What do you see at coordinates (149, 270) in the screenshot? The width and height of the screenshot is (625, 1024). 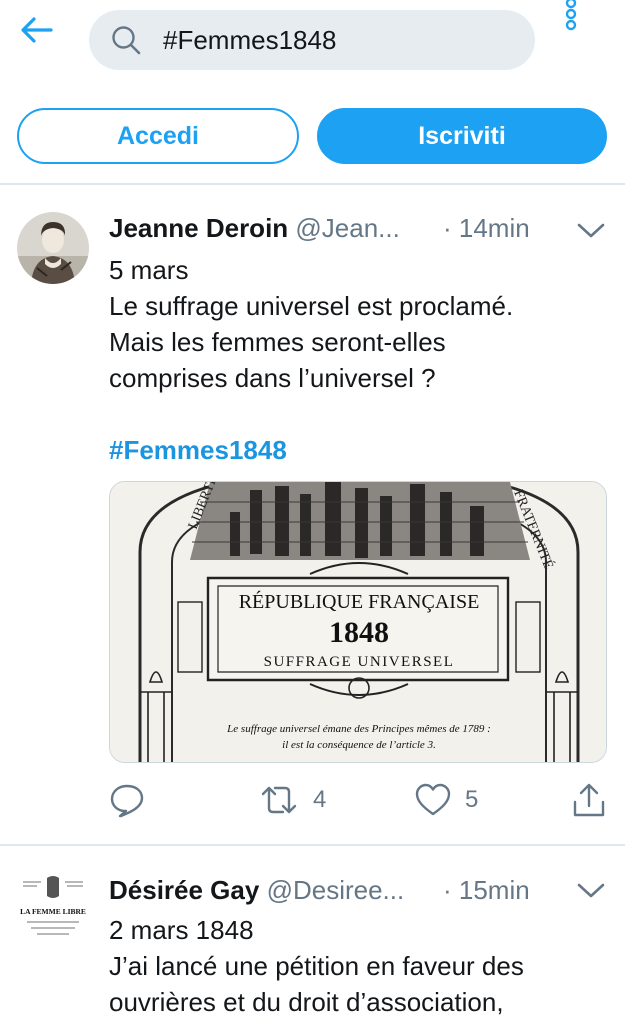 I see `tweet-text-line: 5 mars` at bounding box center [149, 270].